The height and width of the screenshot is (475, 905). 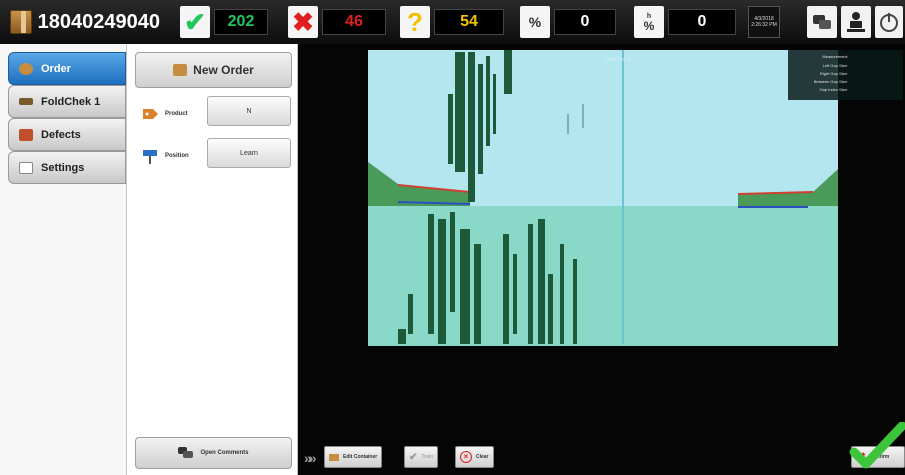 What do you see at coordinates (834, 89) in the screenshot?
I see `overlay-line-5: Gap Index Size:` at bounding box center [834, 89].